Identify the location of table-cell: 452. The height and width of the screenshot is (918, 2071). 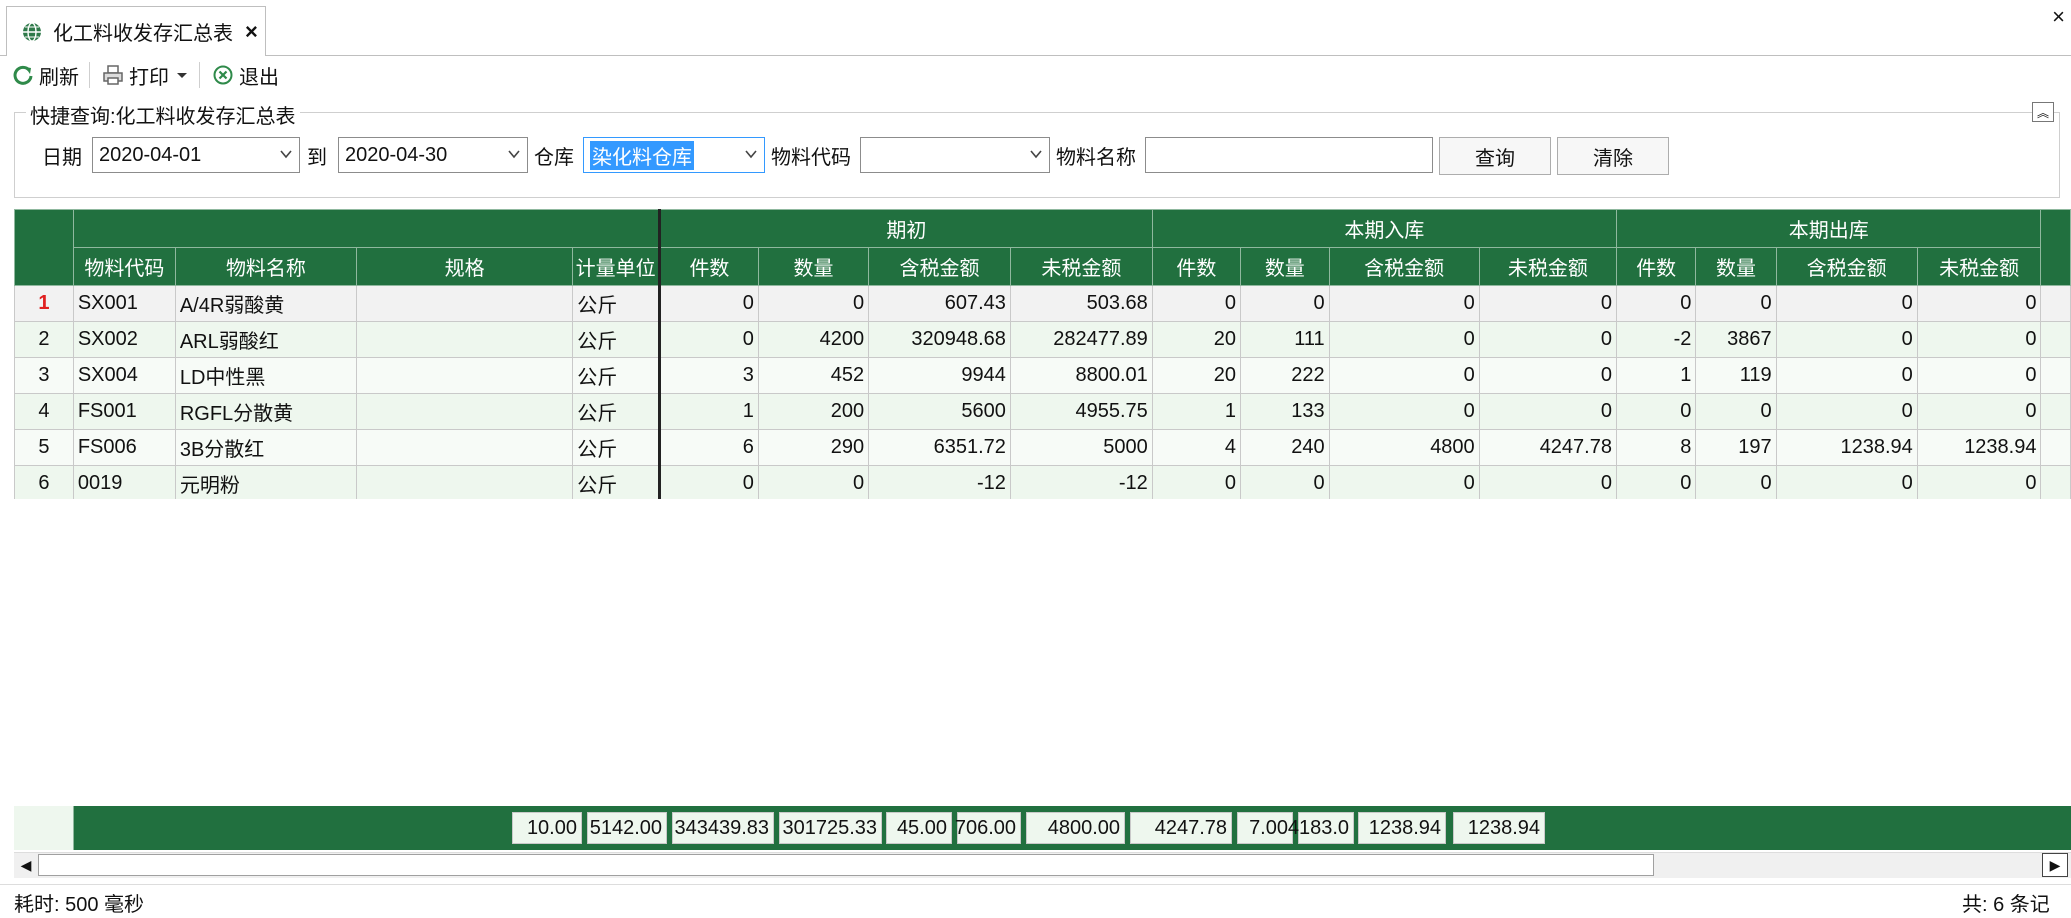
(813, 375).